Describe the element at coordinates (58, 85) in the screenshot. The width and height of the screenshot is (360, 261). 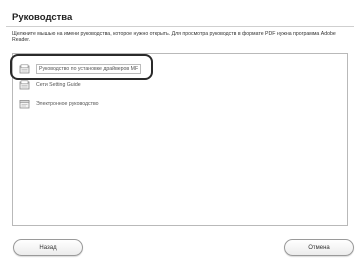
I see `manual-item-label: Сети Setting Guide` at that location.